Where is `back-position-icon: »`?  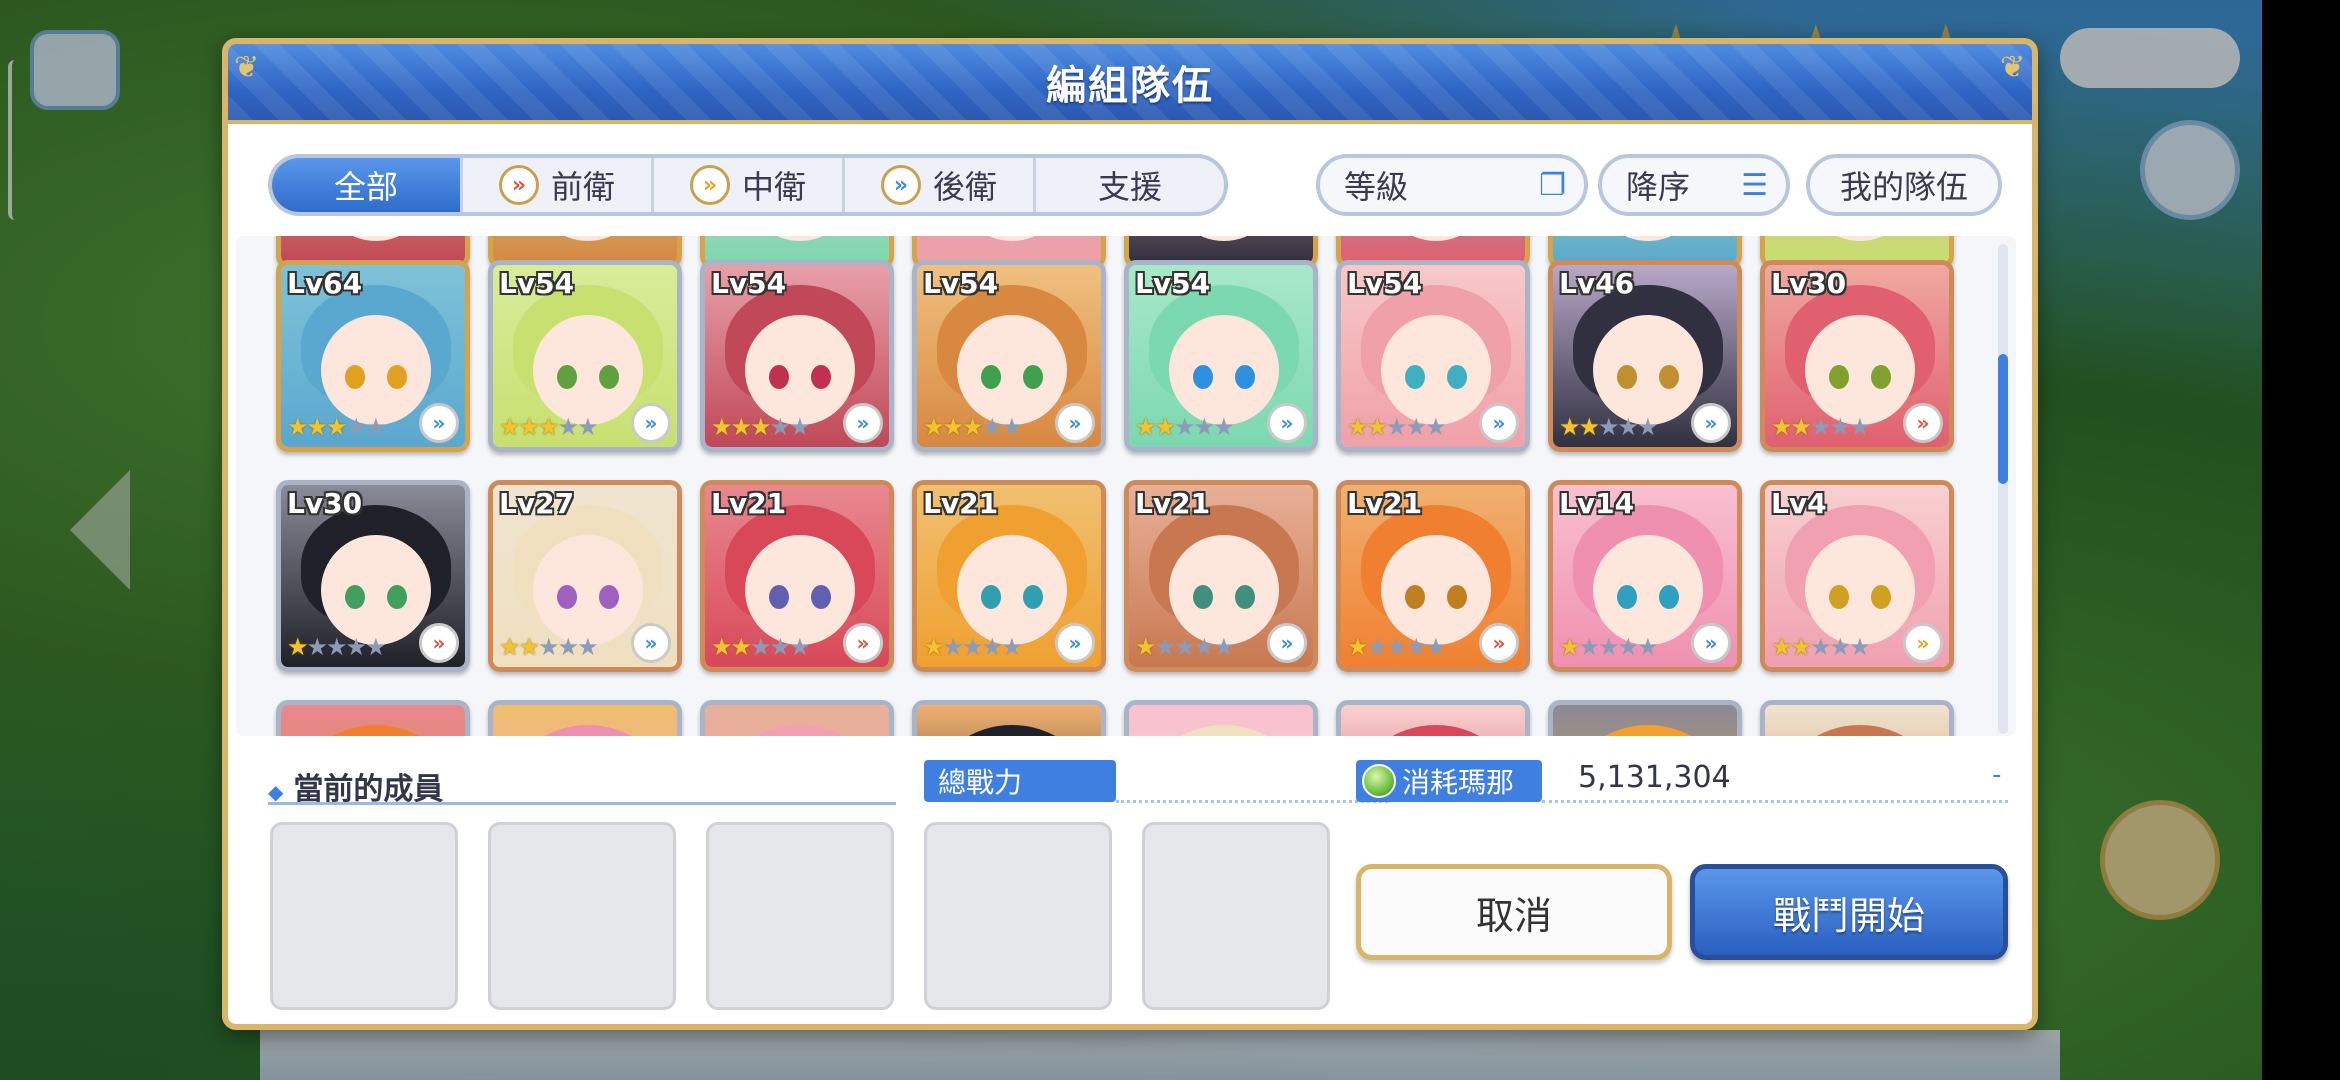
back-position-icon: » is located at coordinates (900, 185).